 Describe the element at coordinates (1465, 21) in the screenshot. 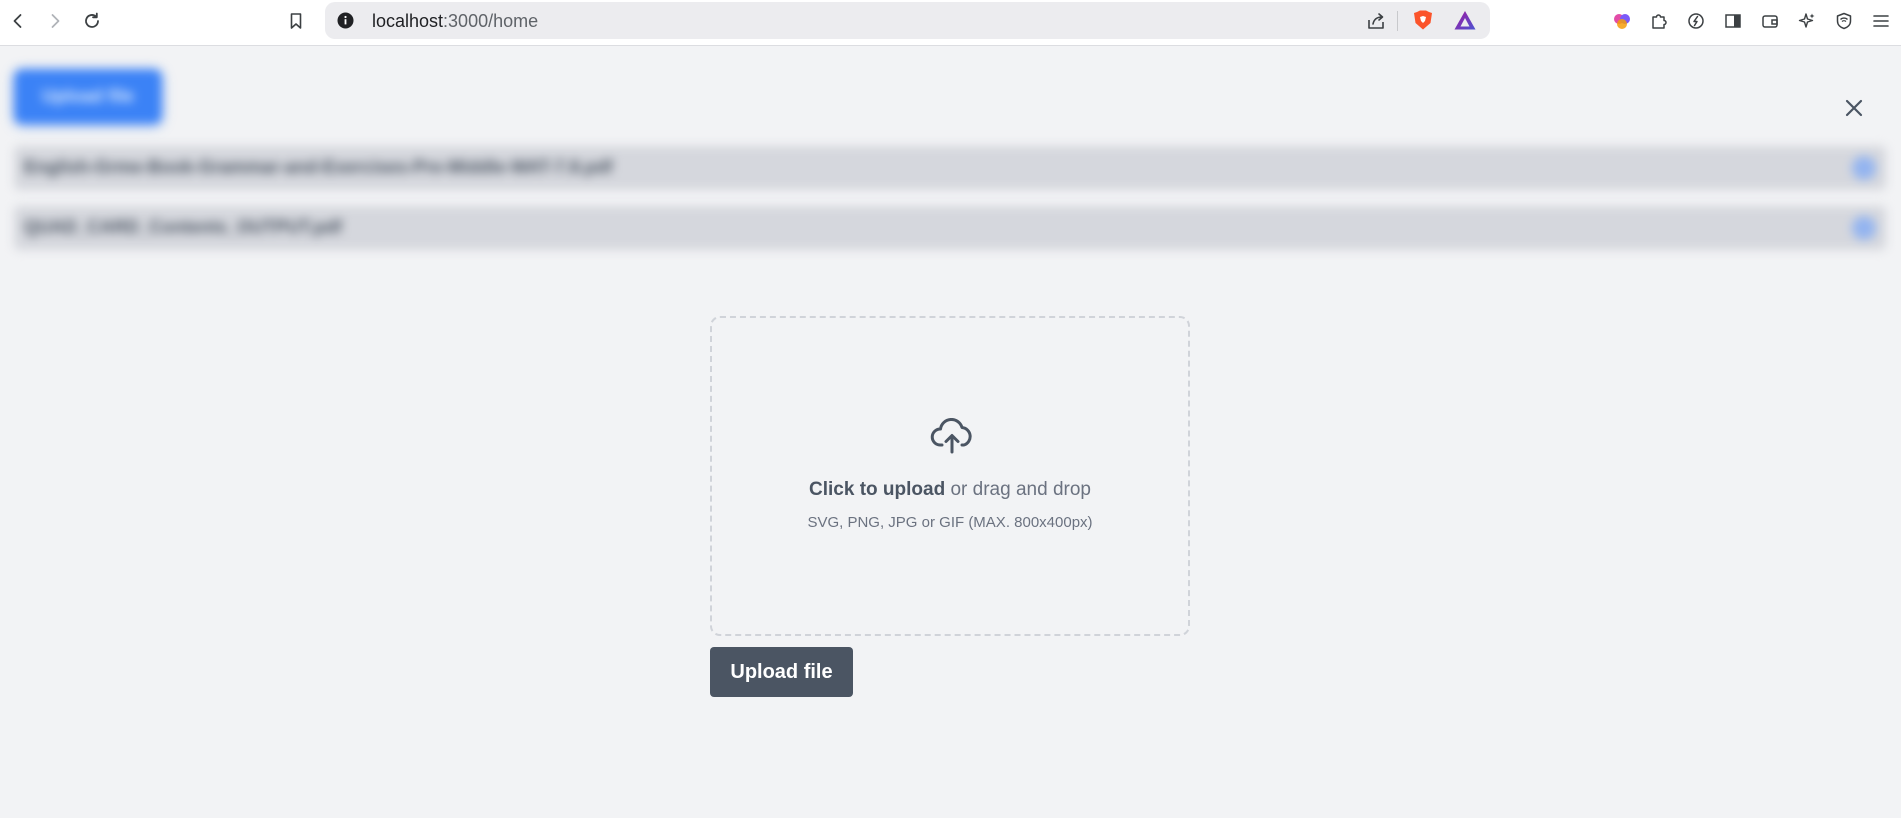

I see `brave-rewards-icon` at that location.